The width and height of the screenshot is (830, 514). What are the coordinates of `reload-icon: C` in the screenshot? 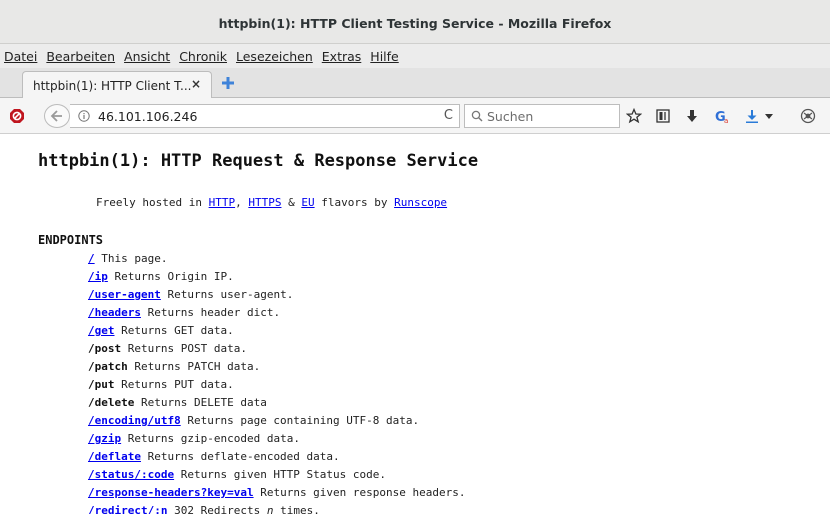 It's located at (448, 115).